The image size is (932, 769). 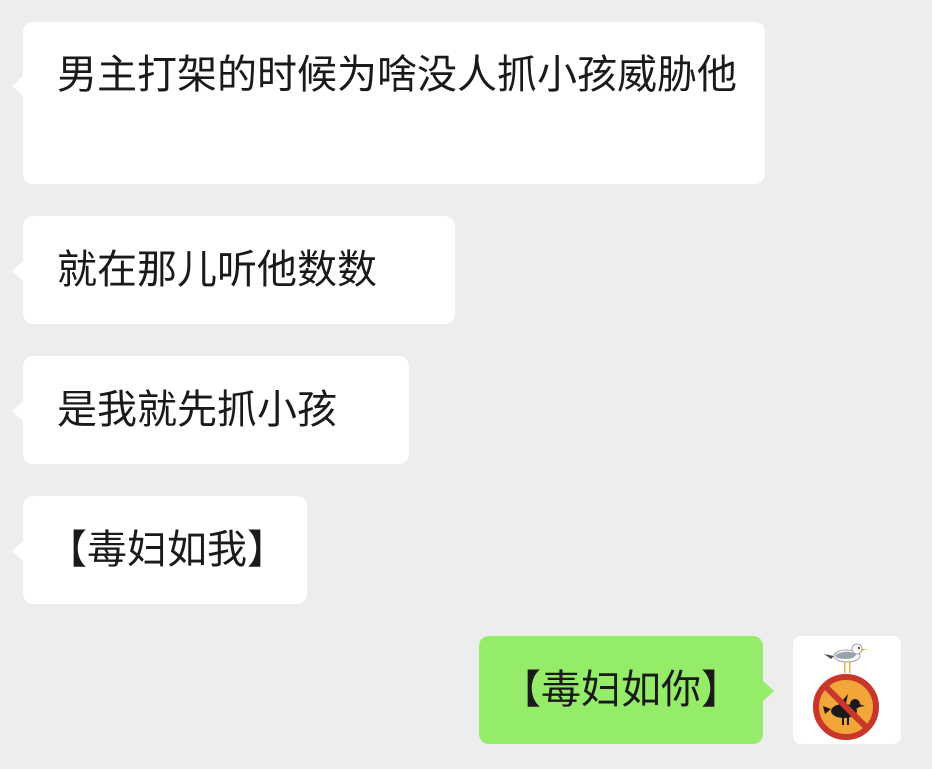 I want to click on message-text: 男主打架的时候为啥没人抓小孩威胁他, so click(x=397, y=75).